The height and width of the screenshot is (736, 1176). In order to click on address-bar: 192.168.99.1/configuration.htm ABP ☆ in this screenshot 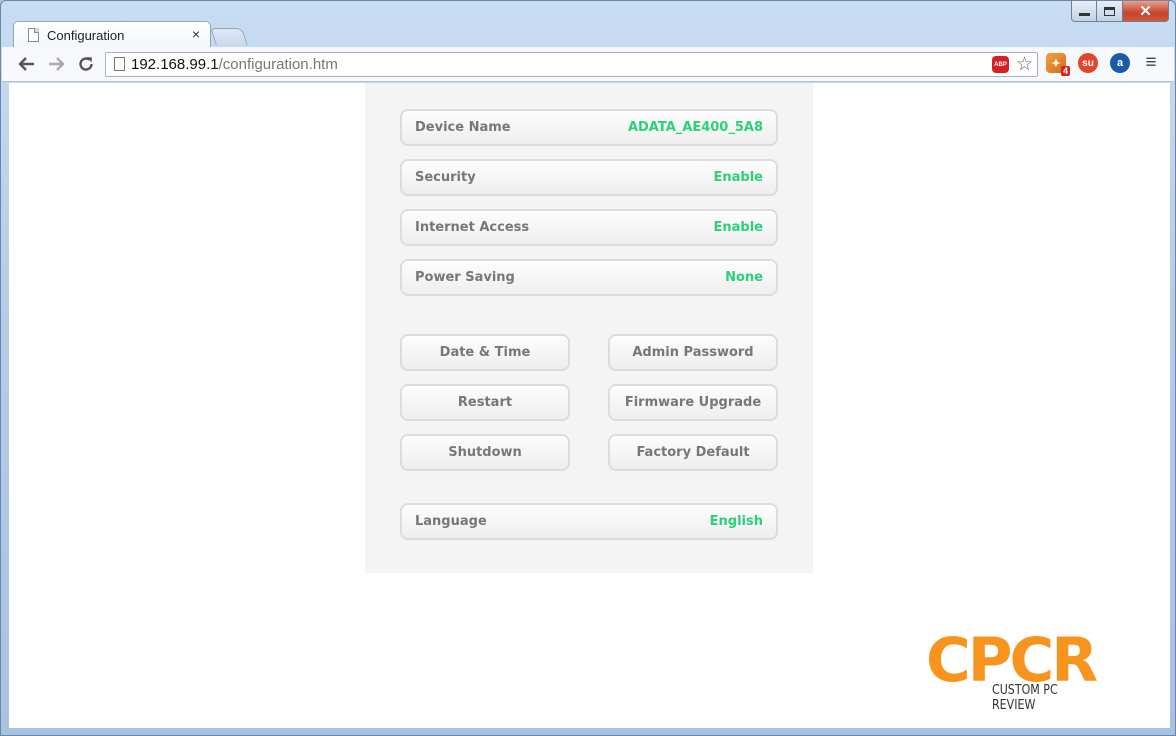, I will do `click(571, 64)`.